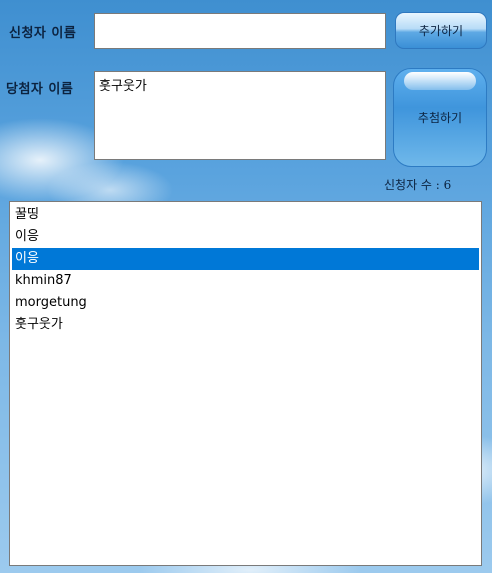  What do you see at coordinates (240, 31) in the screenshot?
I see `applicant-name-input` at bounding box center [240, 31].